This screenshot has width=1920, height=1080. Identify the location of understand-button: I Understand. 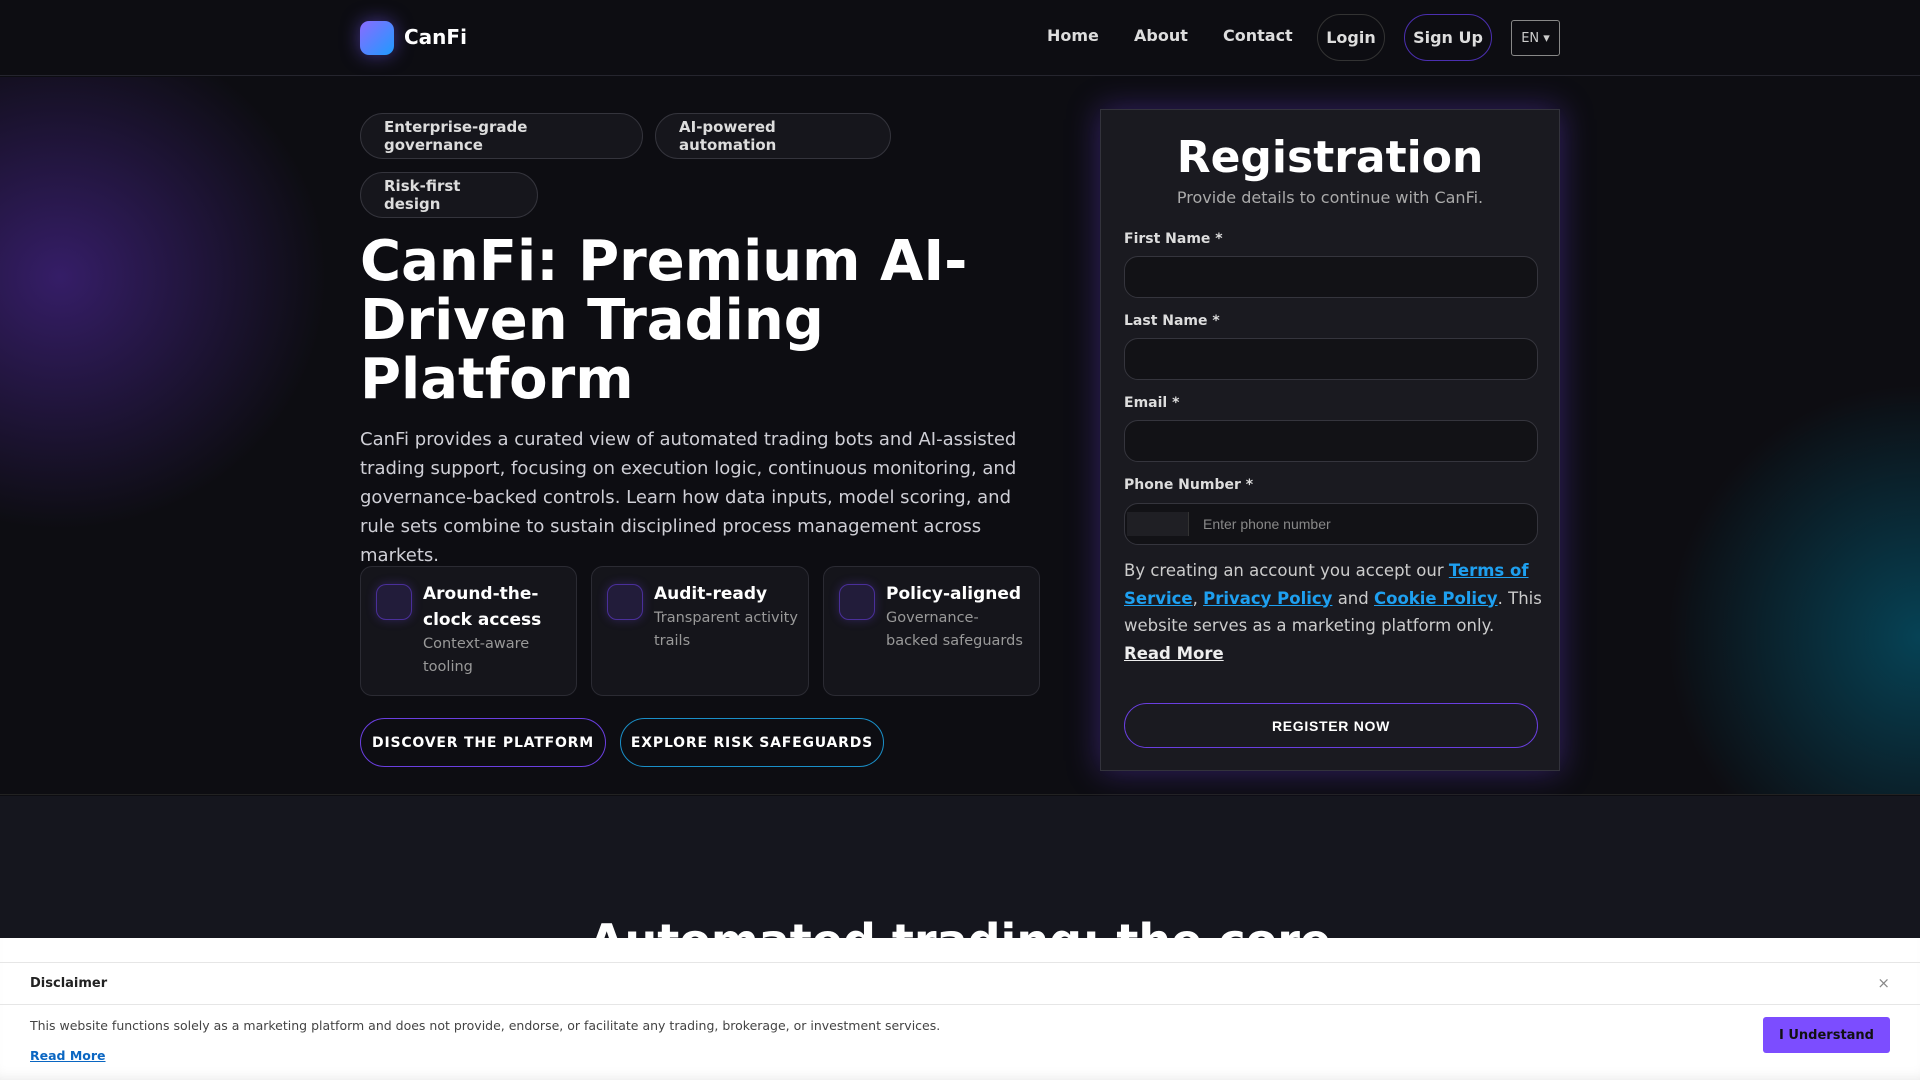
(1826, 1035).